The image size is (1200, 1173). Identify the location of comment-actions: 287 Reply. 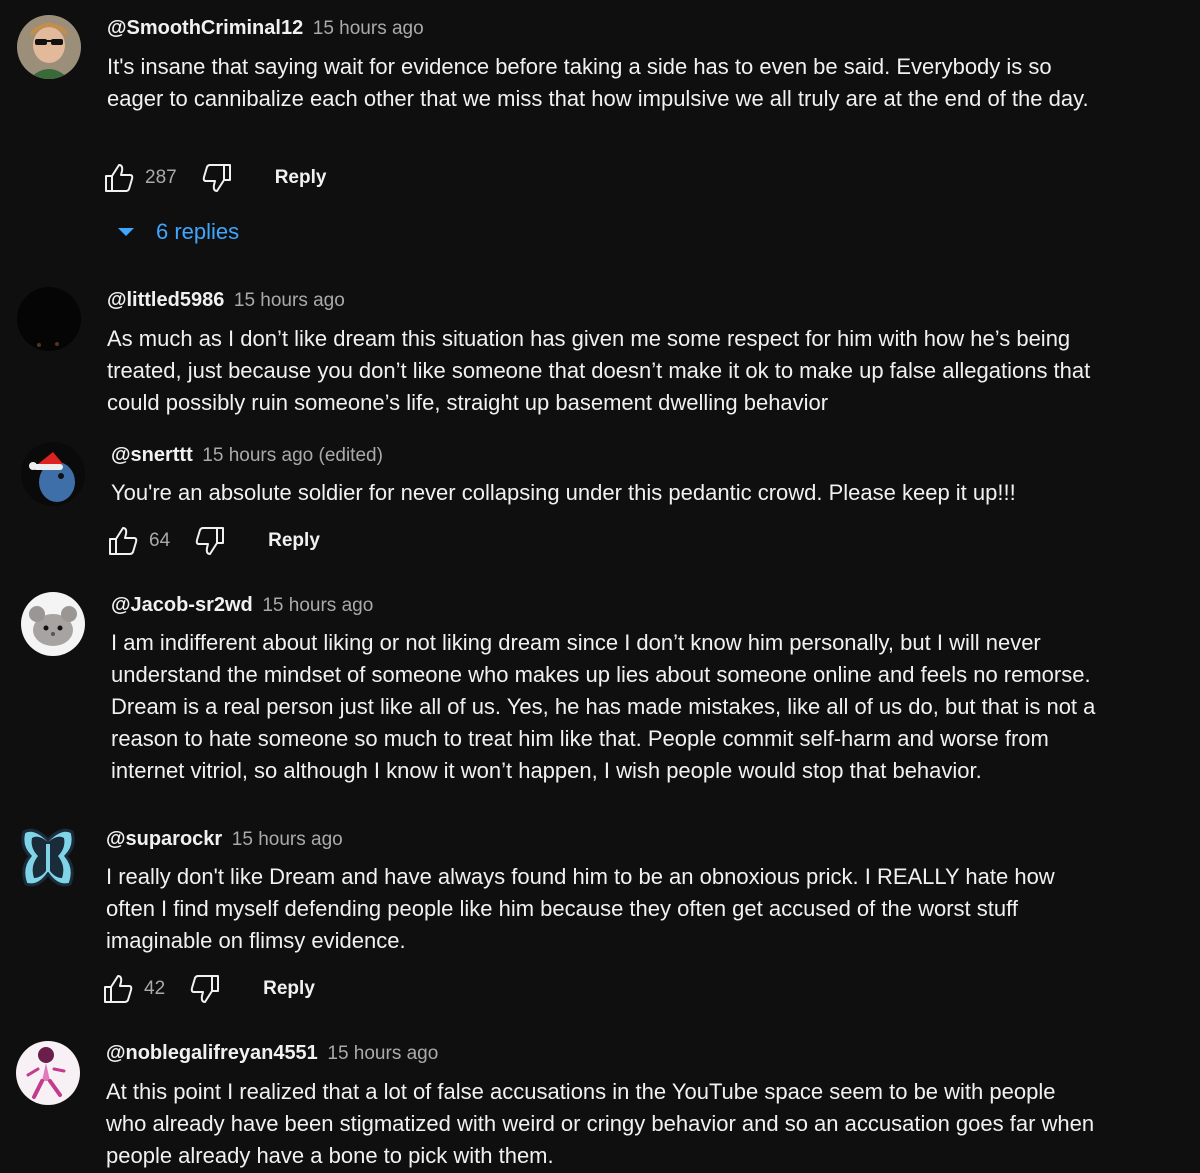
(214, 178).